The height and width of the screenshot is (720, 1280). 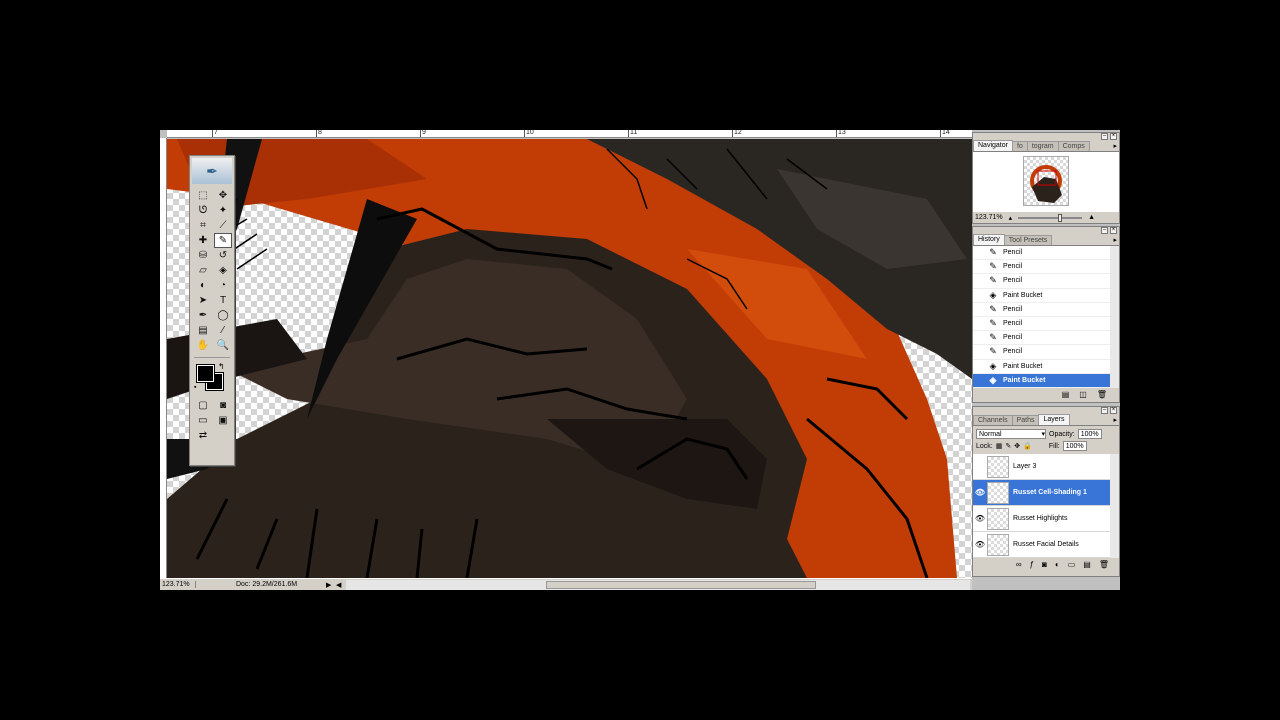 I want to click on magic-wand-tool: ✦, so click(x=223, y=210).